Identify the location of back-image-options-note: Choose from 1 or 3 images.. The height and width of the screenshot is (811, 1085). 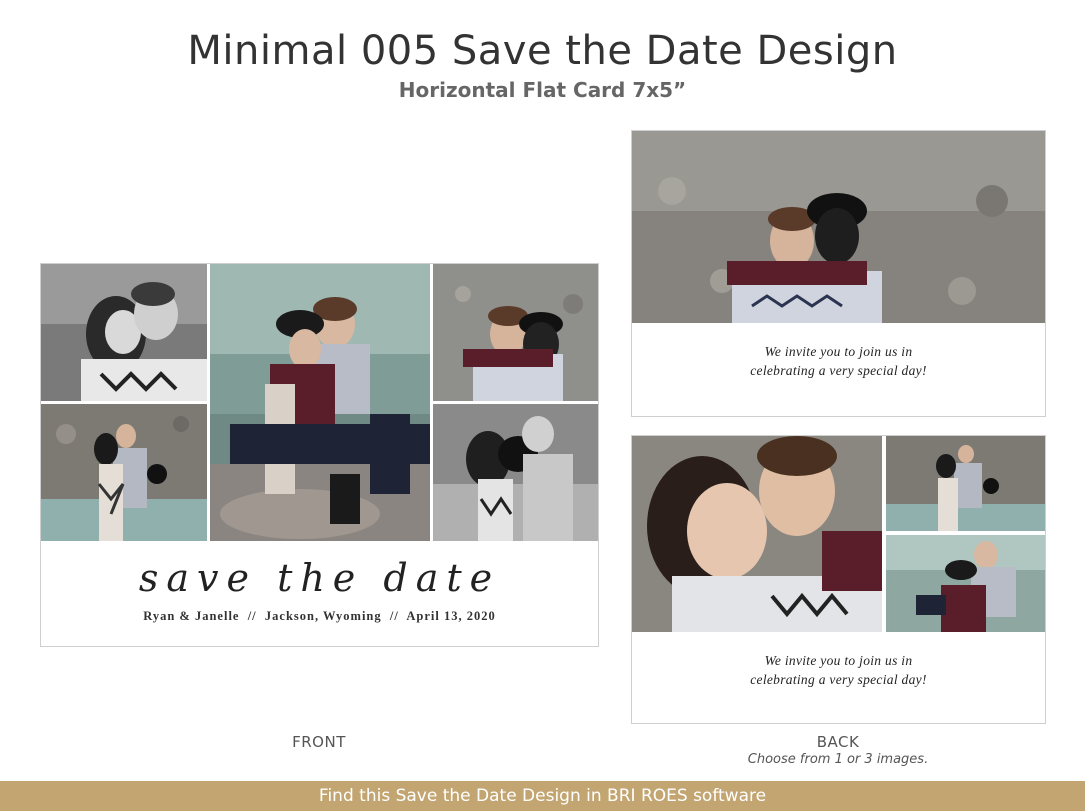
(838, 759).